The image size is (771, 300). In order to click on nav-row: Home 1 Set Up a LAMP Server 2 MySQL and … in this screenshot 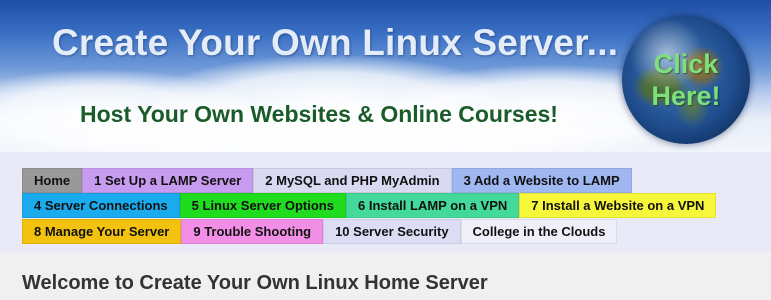, I will do `click(327, 180)`.